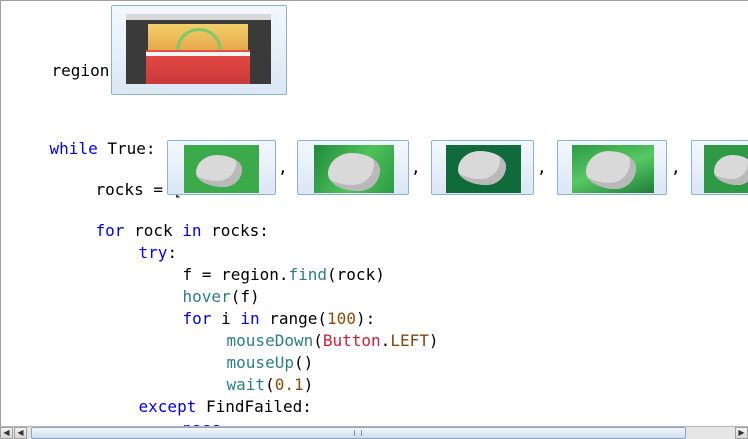  I want to click on in-keyword: in, so click(192, 230).